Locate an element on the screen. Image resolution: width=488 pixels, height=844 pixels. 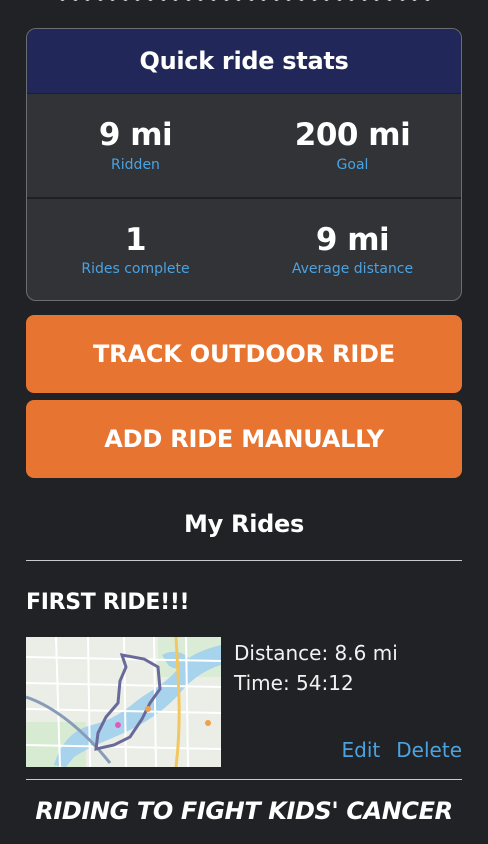
stats-title: Quick ride stats is located at coordinates (244, 61).